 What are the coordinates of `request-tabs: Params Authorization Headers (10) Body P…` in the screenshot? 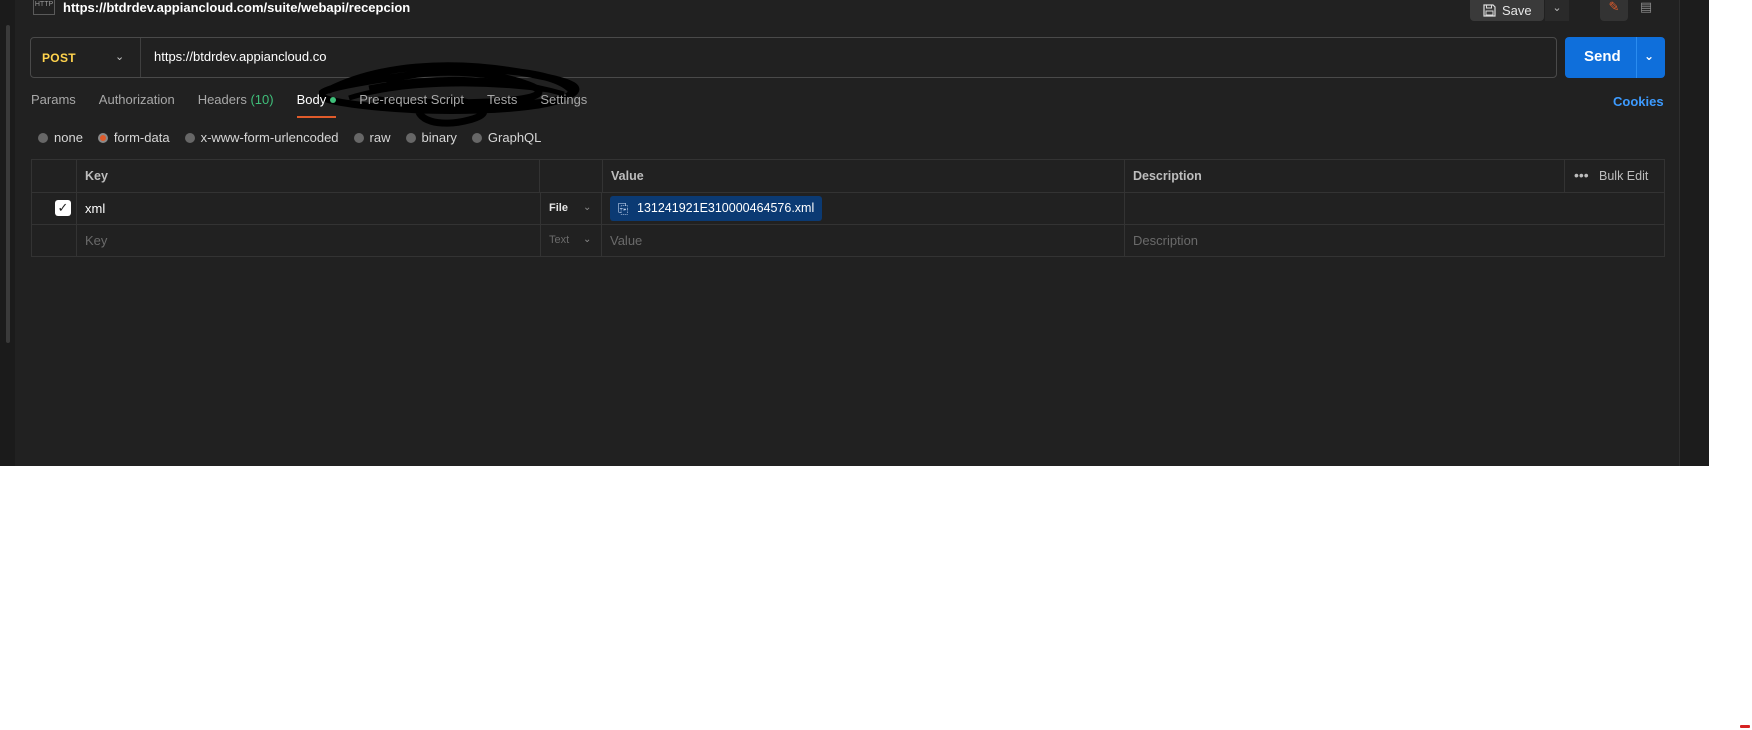 It's located at (320, 105).